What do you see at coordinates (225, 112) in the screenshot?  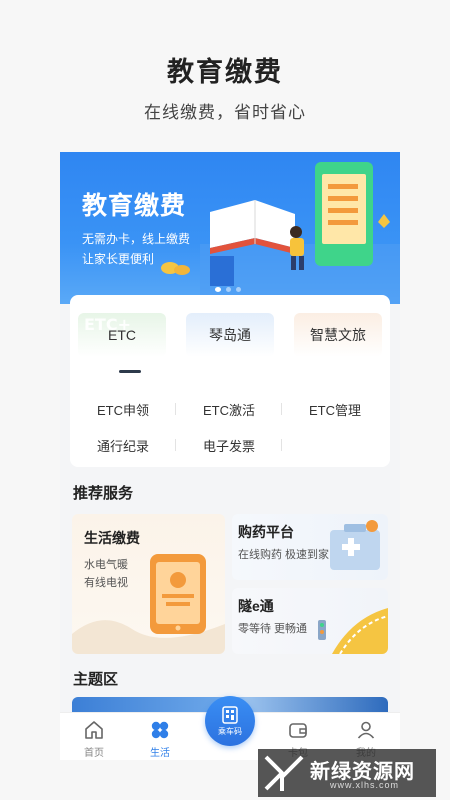 I see `promo-subtitle: 在线缴费，省时省心` at bounding box center [225, 112].